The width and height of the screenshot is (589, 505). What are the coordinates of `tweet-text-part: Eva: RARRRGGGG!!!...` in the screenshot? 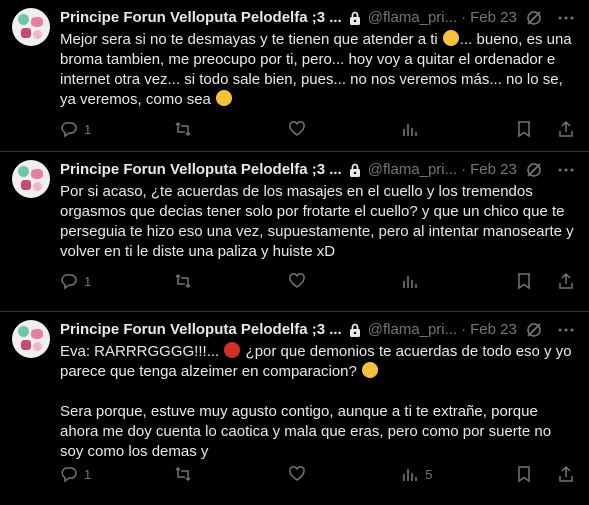 It's located at (142, 351).